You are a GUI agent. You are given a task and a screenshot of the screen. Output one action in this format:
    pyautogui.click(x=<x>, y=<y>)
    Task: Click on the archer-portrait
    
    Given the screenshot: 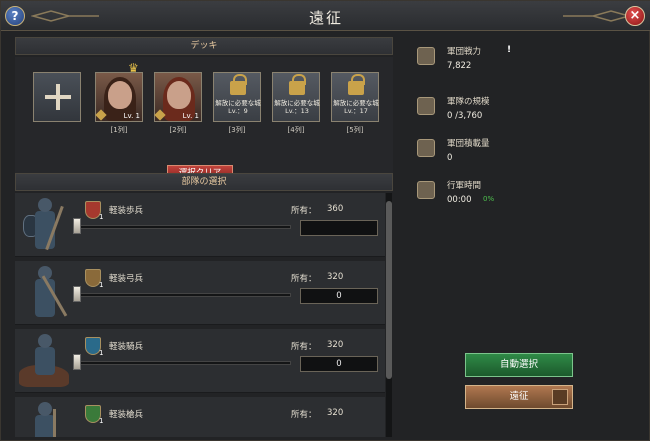 What is the action you would take?
    pyautogui.click(x=45, y=293)
    